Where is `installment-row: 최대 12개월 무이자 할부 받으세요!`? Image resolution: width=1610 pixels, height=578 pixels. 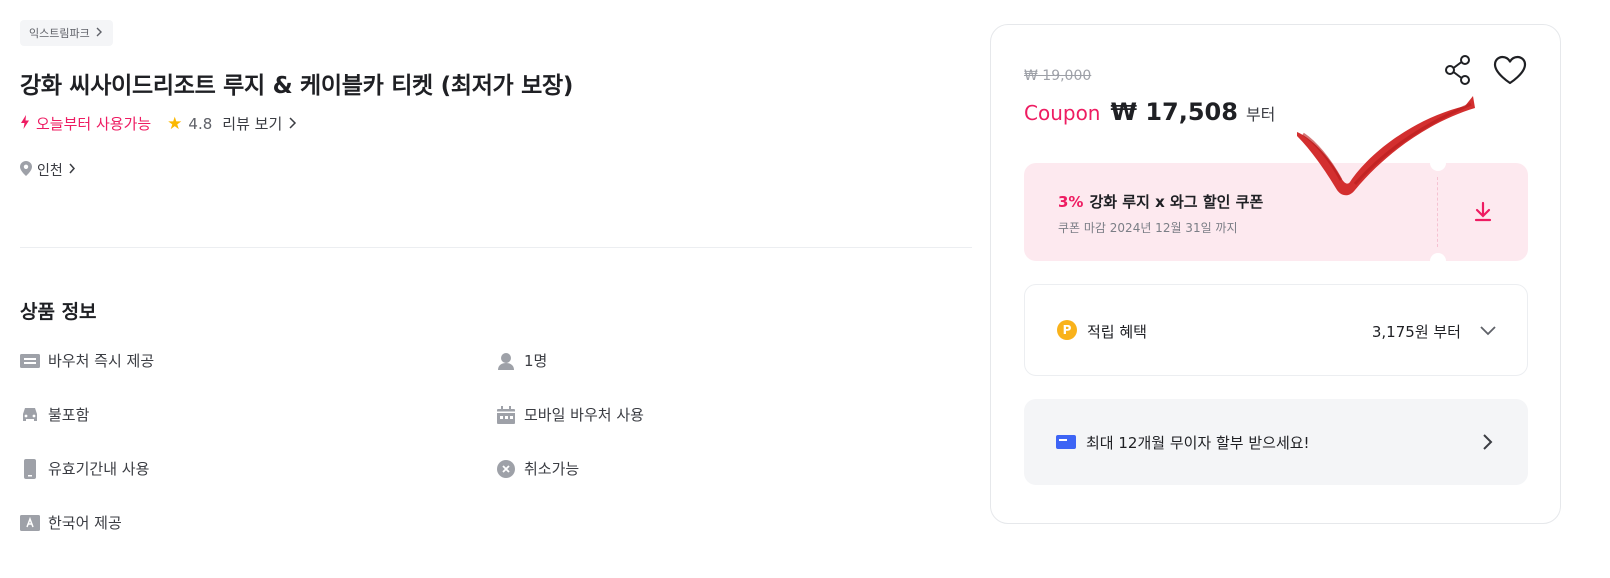 installment-row: 최대 12개월 무이자 할부 받으세요! is located at coordinates (1276, 442).